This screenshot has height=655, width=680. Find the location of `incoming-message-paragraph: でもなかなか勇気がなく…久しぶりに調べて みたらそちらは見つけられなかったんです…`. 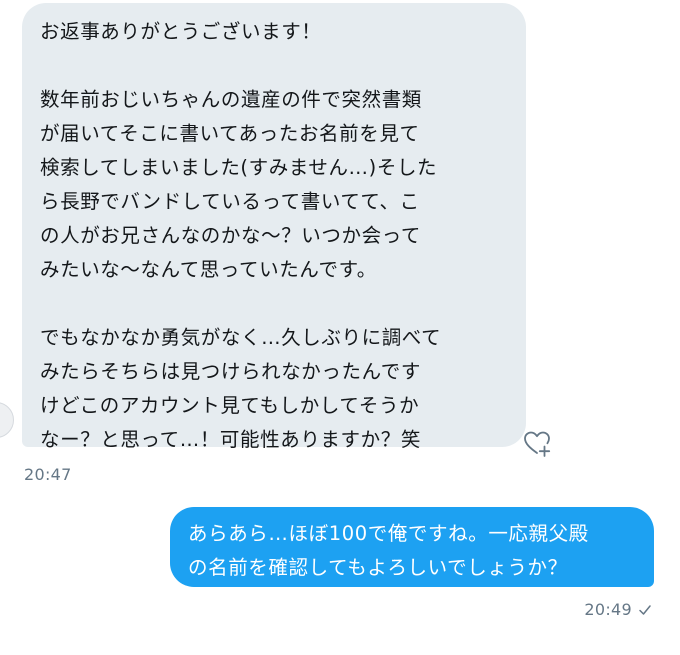

incoming-message-paragraph: でもなかなか勇気がなく…久しぶりに調べて みたらそちらは見つけられなかったんです… is located at coordinates (241, 388).